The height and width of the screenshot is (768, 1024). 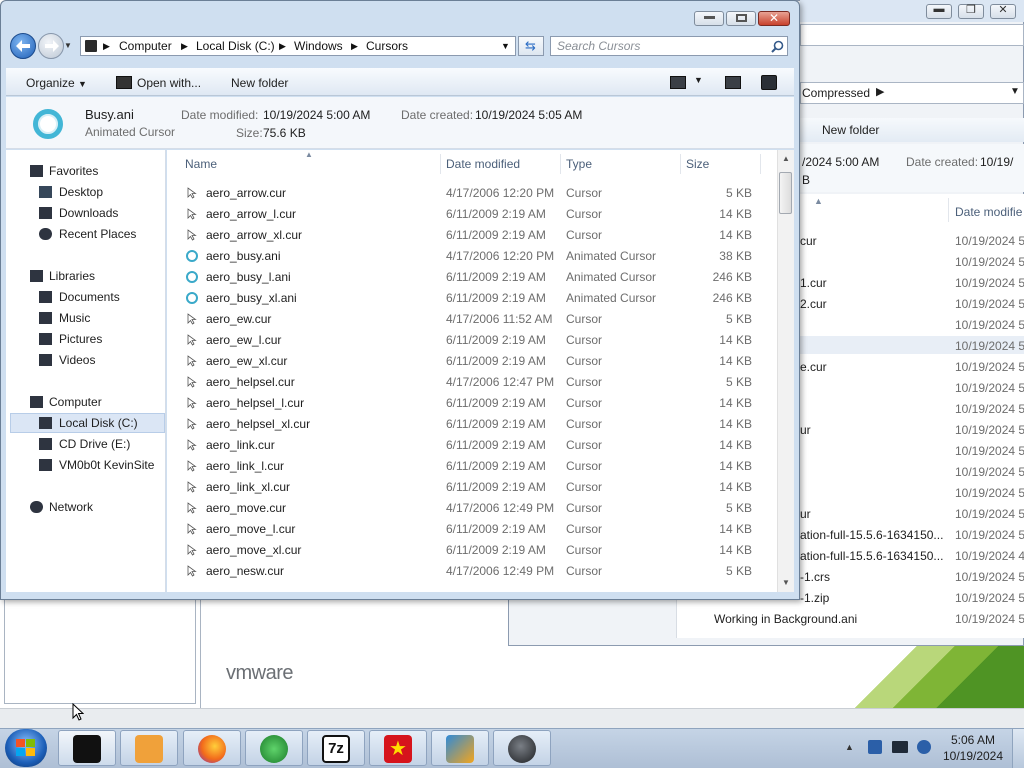 What do you see at coordinates (924, 747) in the screenshot?
I see `volume-icon` at bounding box center [924, 747].